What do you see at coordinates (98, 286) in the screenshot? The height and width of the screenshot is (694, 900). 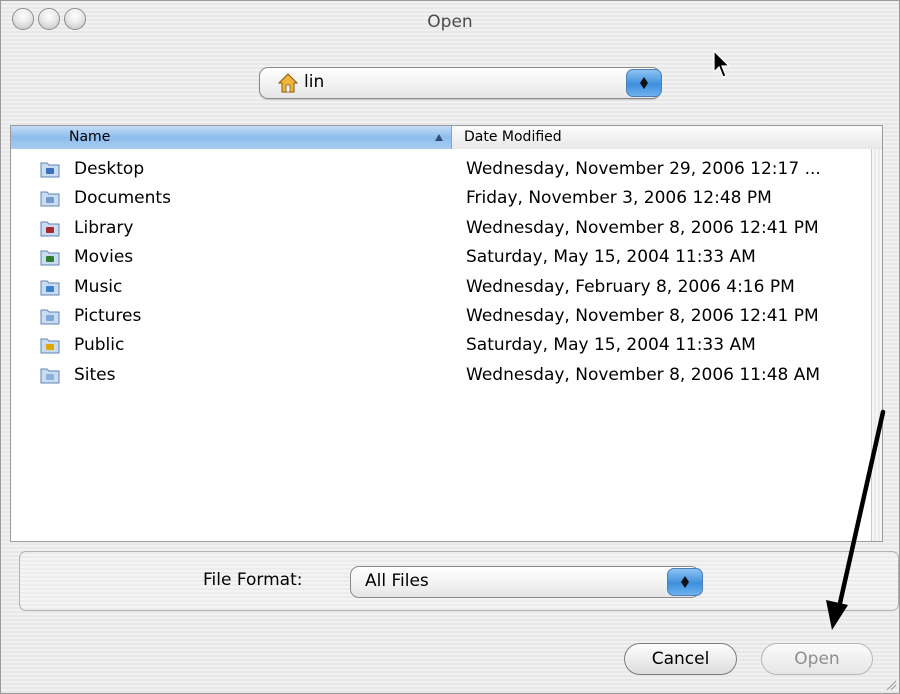 I see `file-name: Music` at bounding box center [98, 286].